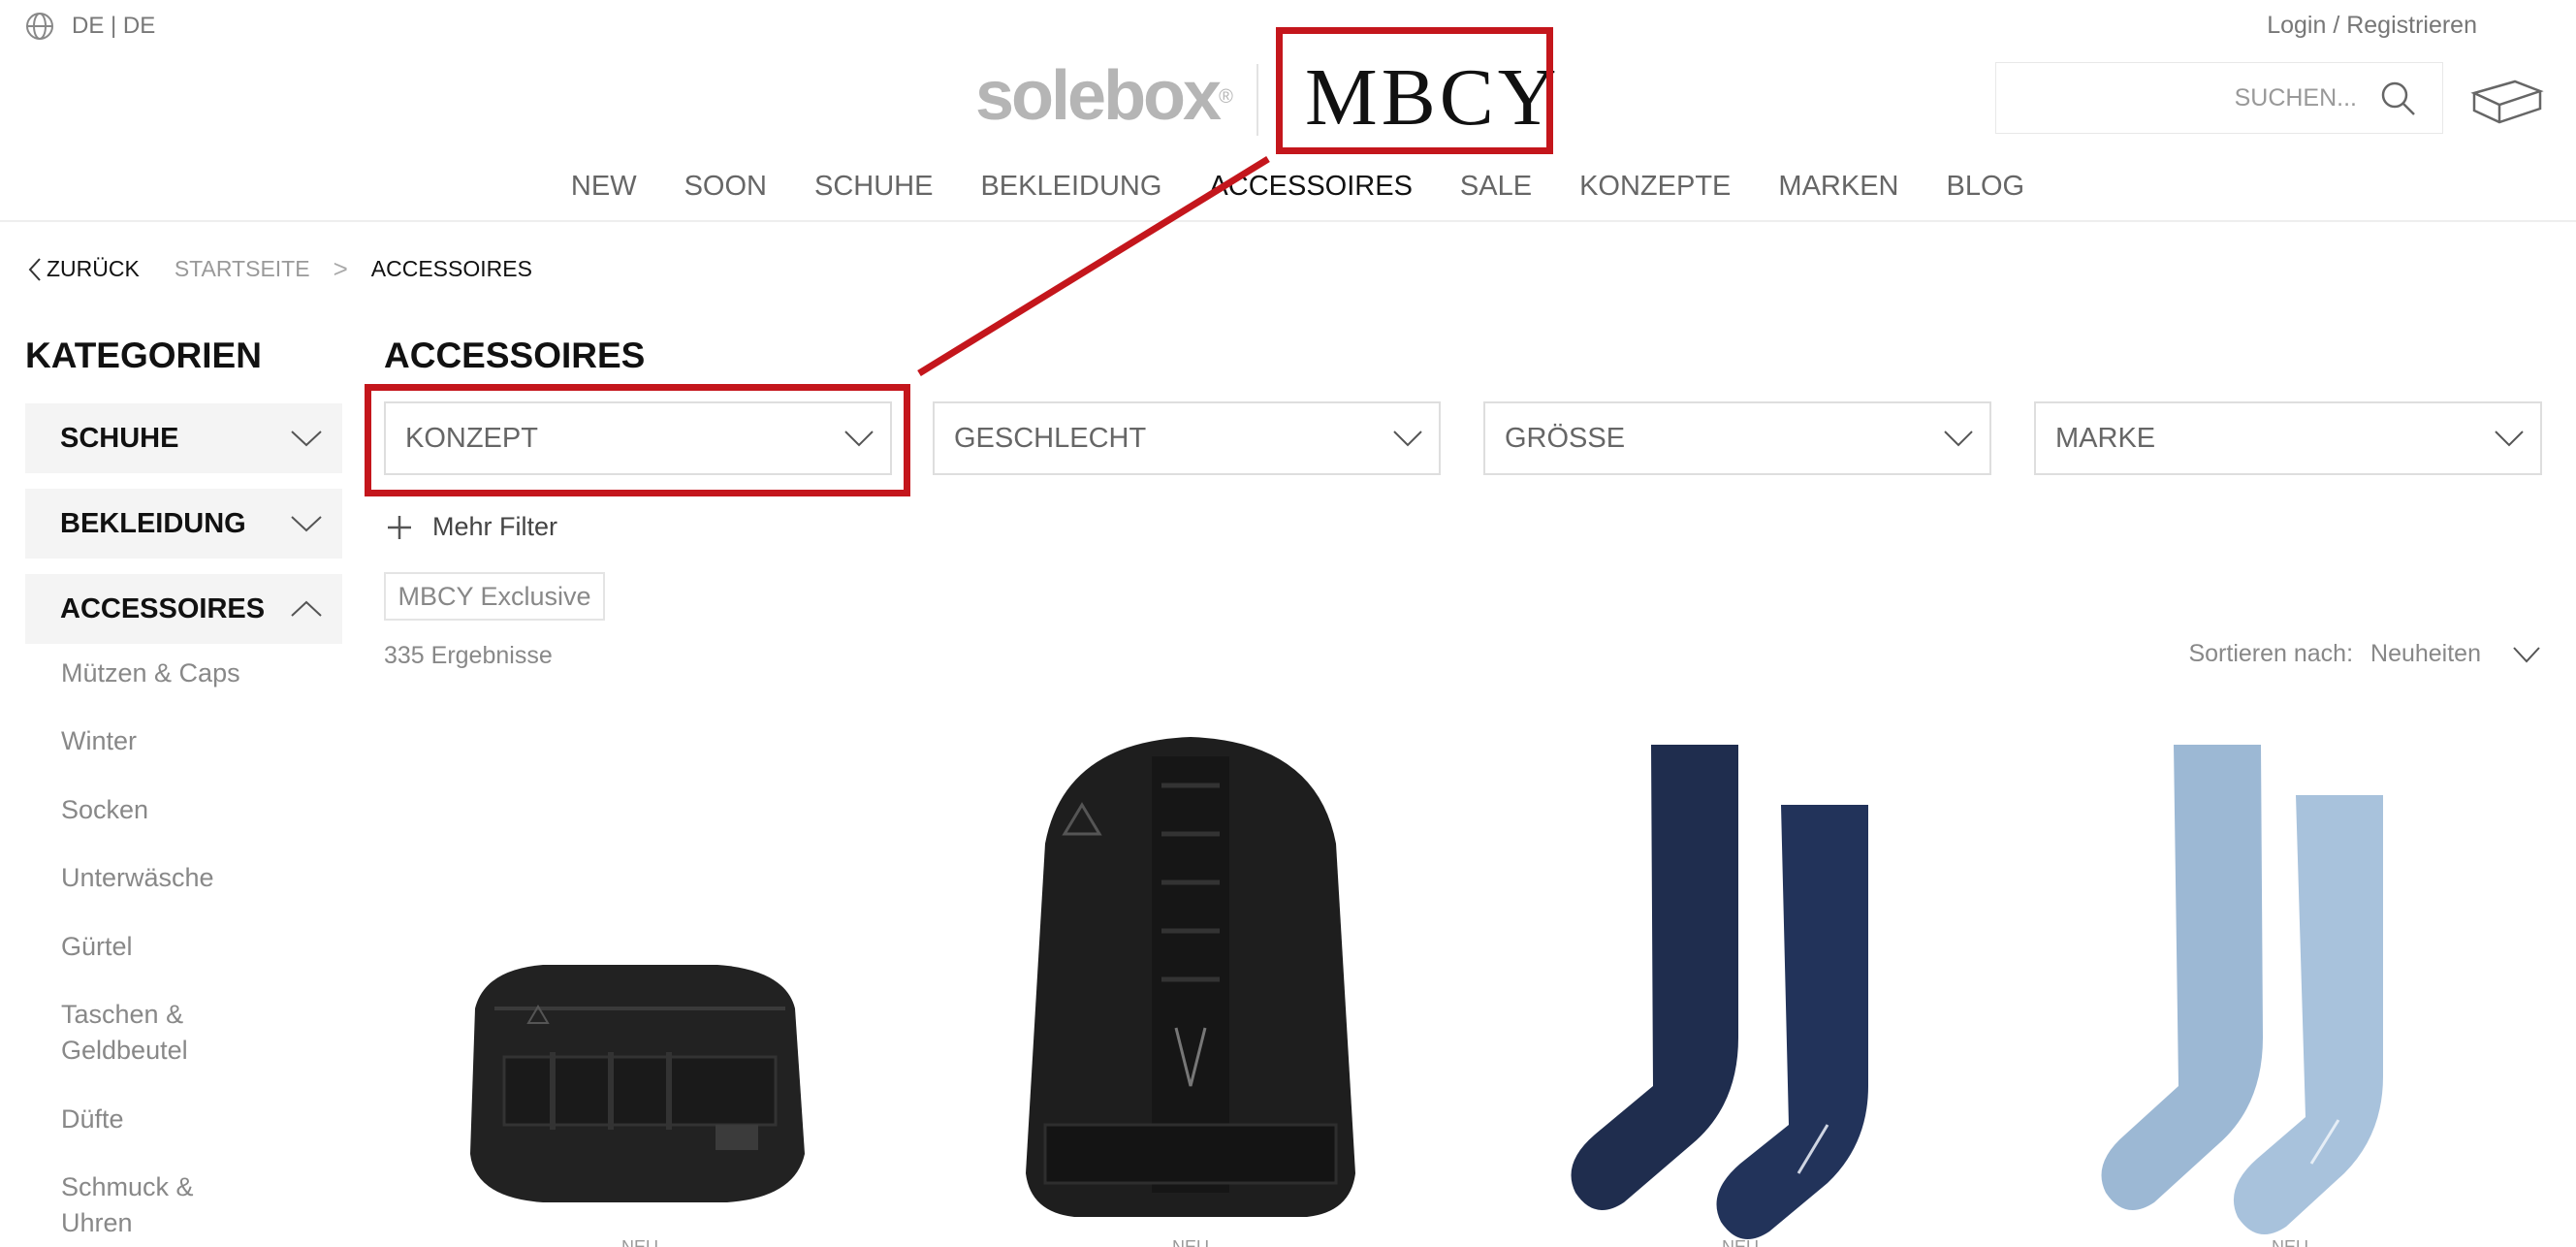 The height and width of the screenshot is (1247, 2576). Describe the element at coordinates (97, 947) in the screenshot. I see `subcategory-guertel: Gürtel` at that location.